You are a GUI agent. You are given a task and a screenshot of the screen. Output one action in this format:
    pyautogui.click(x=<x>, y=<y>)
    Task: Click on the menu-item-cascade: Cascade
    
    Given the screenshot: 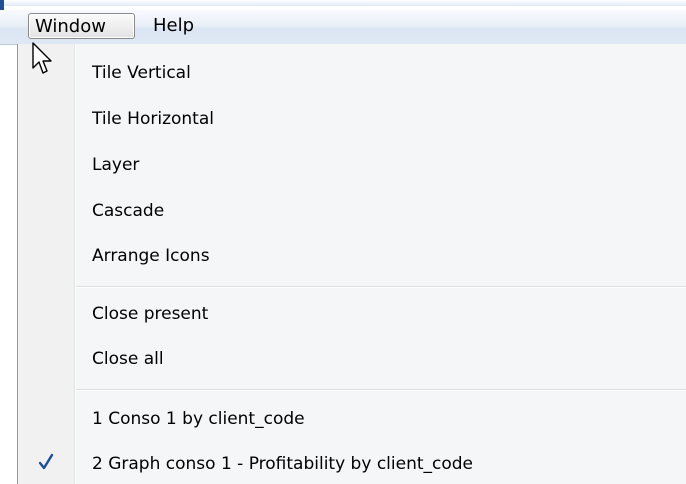 What is the action you would take?
    pyautogui.click(x=381, y=211)
    